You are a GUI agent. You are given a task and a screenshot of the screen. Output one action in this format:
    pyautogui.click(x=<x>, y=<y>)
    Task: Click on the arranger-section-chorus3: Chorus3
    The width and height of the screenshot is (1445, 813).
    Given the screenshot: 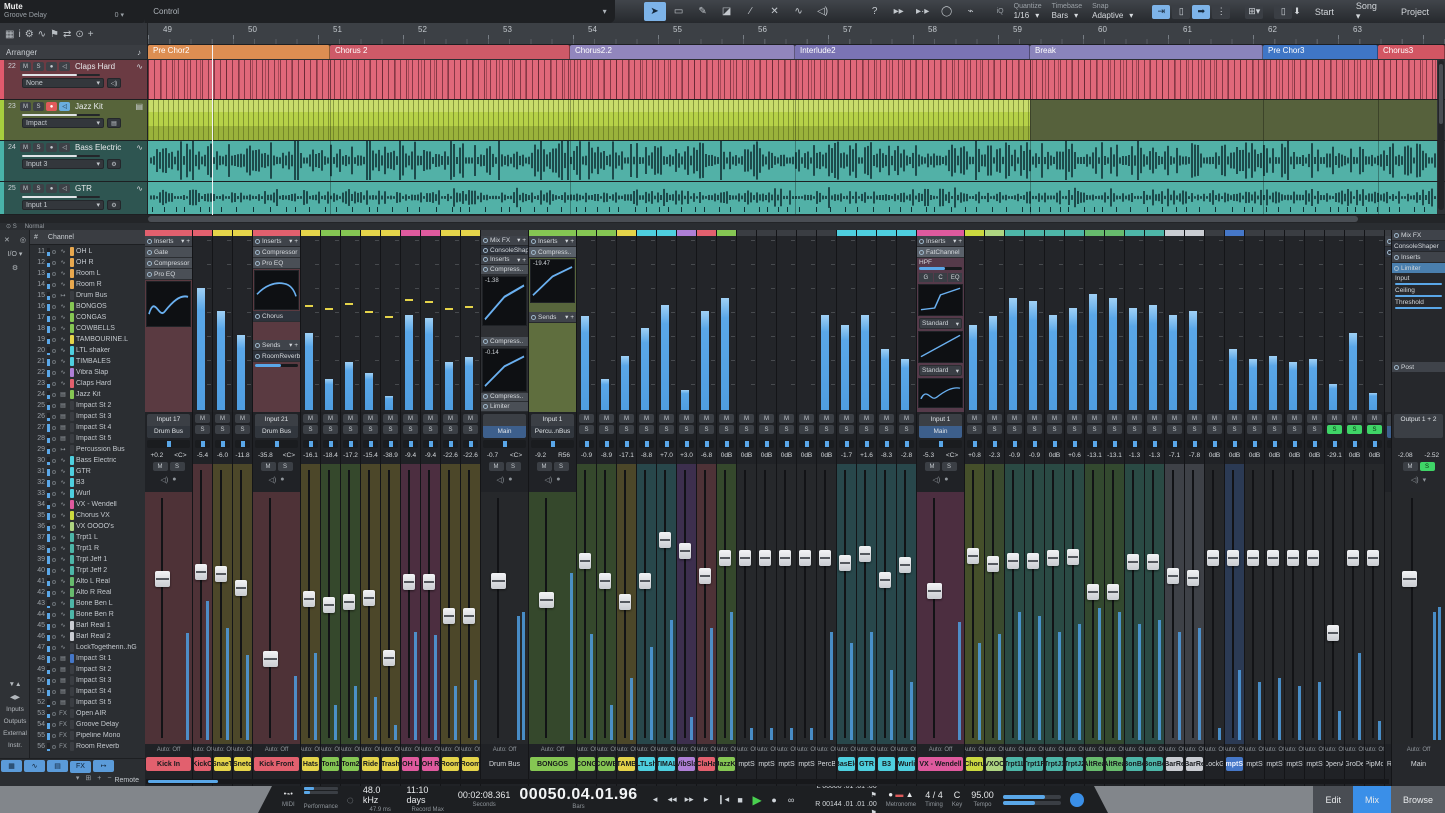 What is the action you would take?
    pyautogui.click(x=1411, y=52)
    